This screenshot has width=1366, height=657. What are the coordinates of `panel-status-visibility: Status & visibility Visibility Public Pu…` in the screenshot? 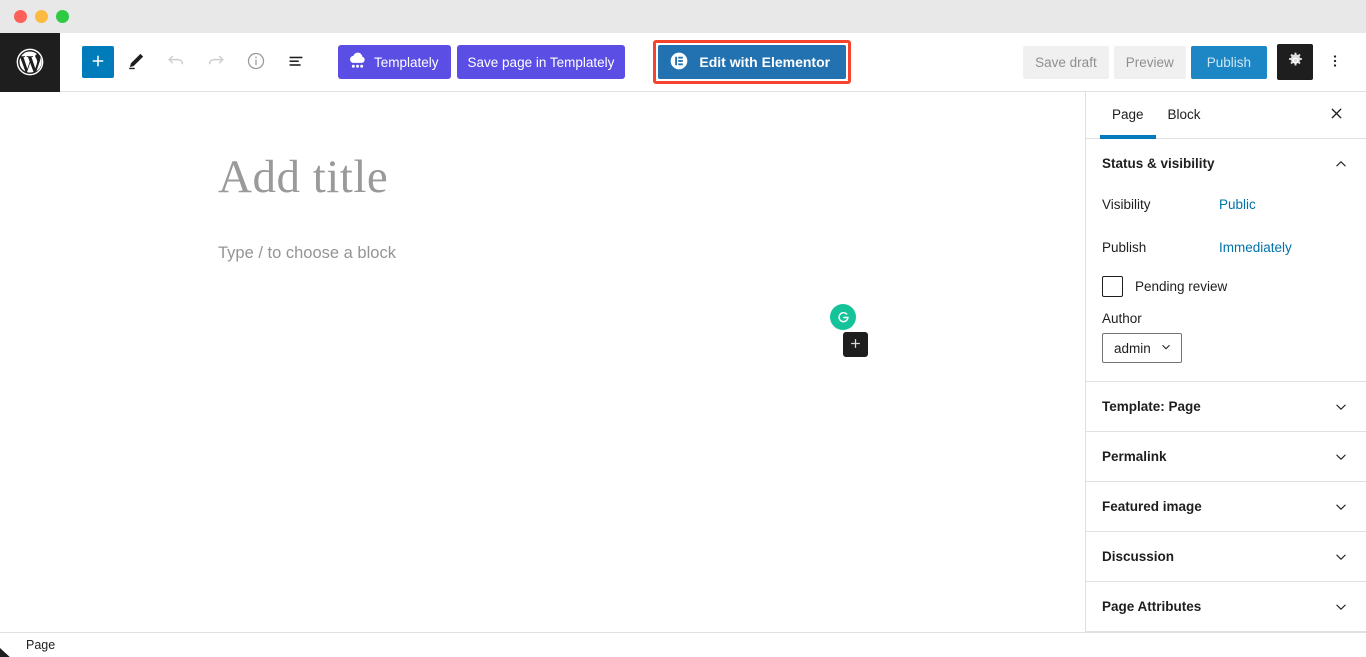 It's located at (1226, 260).